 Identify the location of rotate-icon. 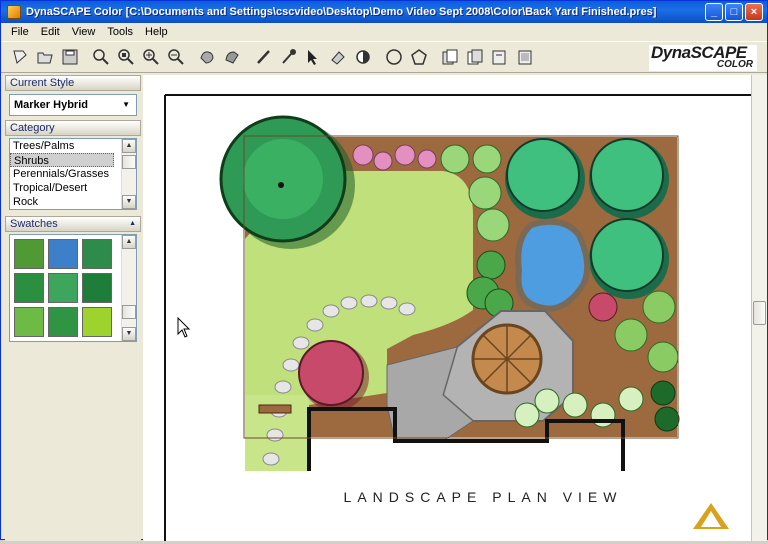
(232, 57).